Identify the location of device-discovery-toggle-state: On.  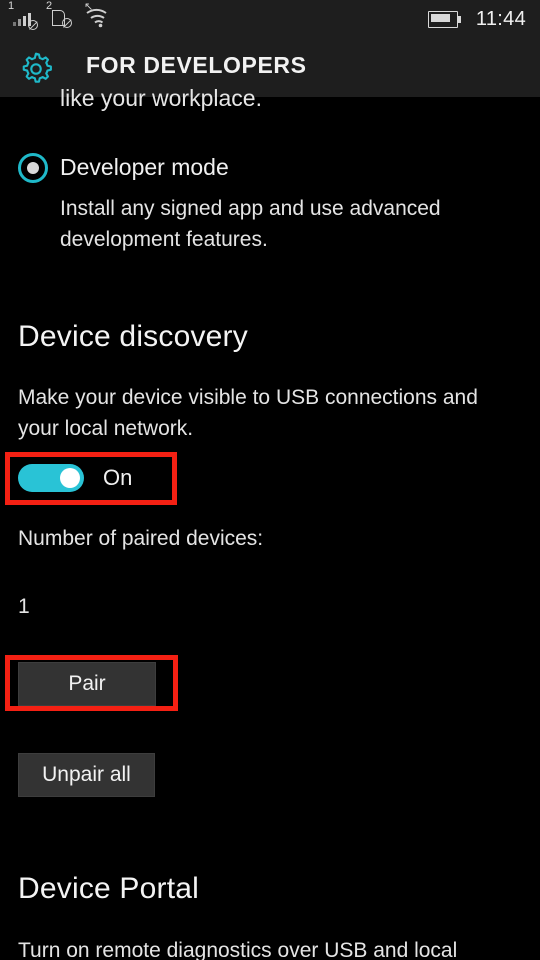
(118, 477).